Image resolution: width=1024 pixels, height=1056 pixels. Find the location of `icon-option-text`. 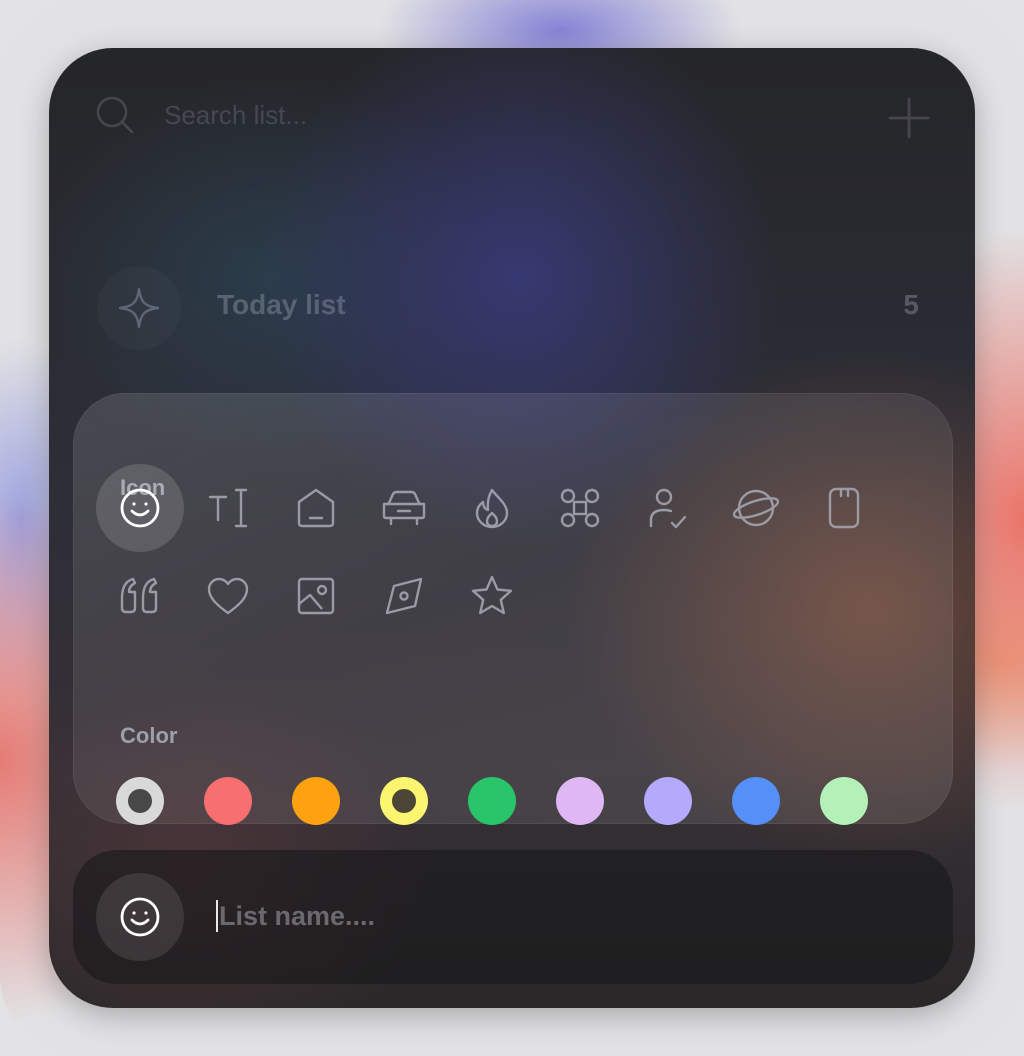

icon-option-text is located at coordinates (228, 508).